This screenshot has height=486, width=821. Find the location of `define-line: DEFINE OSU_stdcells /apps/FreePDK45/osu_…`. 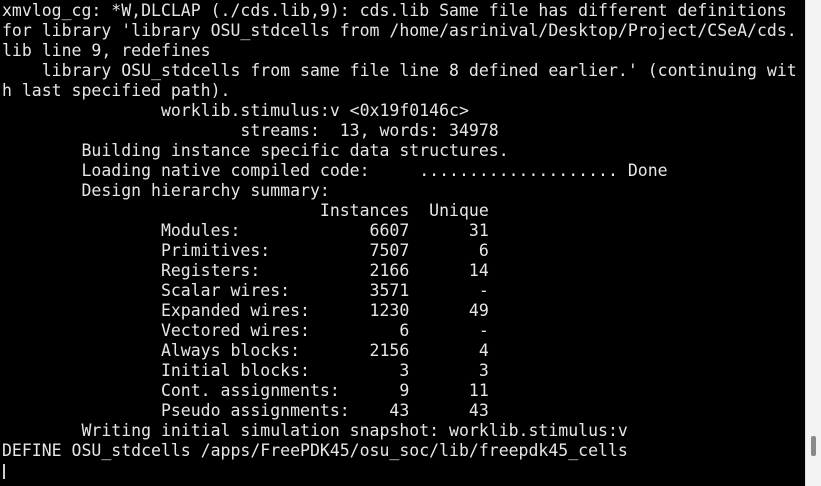

define-line: DEFINE OSU_stdcells /apps/FreePDK45/osu_… is located at coordinates (315, 450).